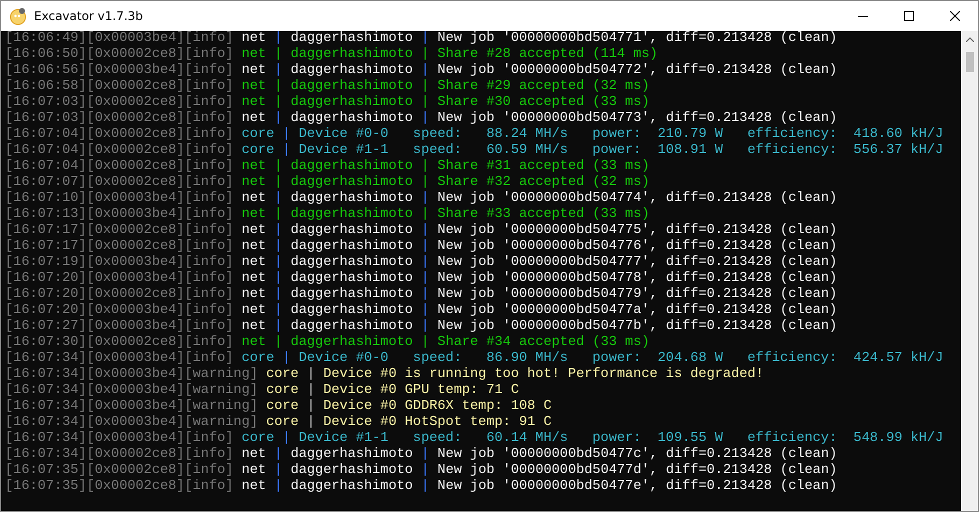 This screenshot has width=979, height=512. I want to click on log-line: [16:07:20][0x00003be4][info] net | daggerhashimoto | New job '00000000bd504778', diff=0.213428 (clean), so click(421, 279).